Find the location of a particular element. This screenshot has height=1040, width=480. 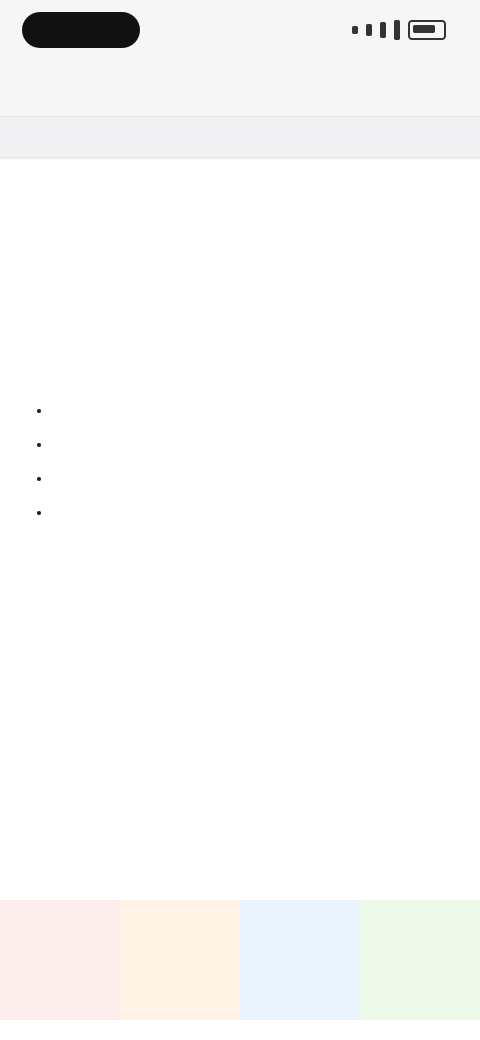

empty-state-list is located at coordinates (245, 462).